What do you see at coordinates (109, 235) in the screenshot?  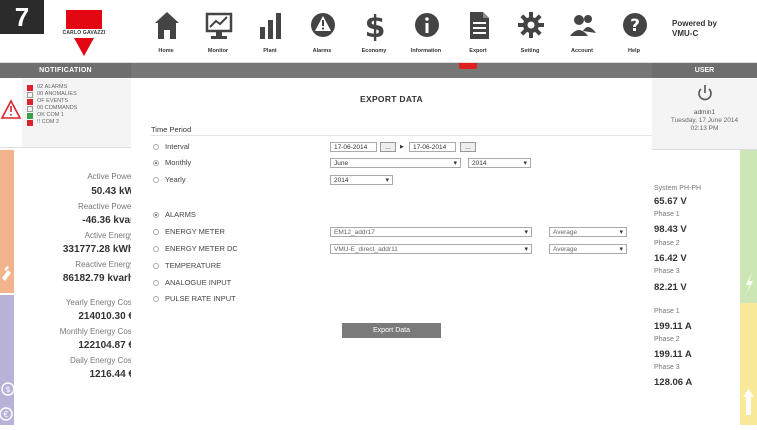 I see `active-energy-label: Active Energy` at bounding box center [109, 235].